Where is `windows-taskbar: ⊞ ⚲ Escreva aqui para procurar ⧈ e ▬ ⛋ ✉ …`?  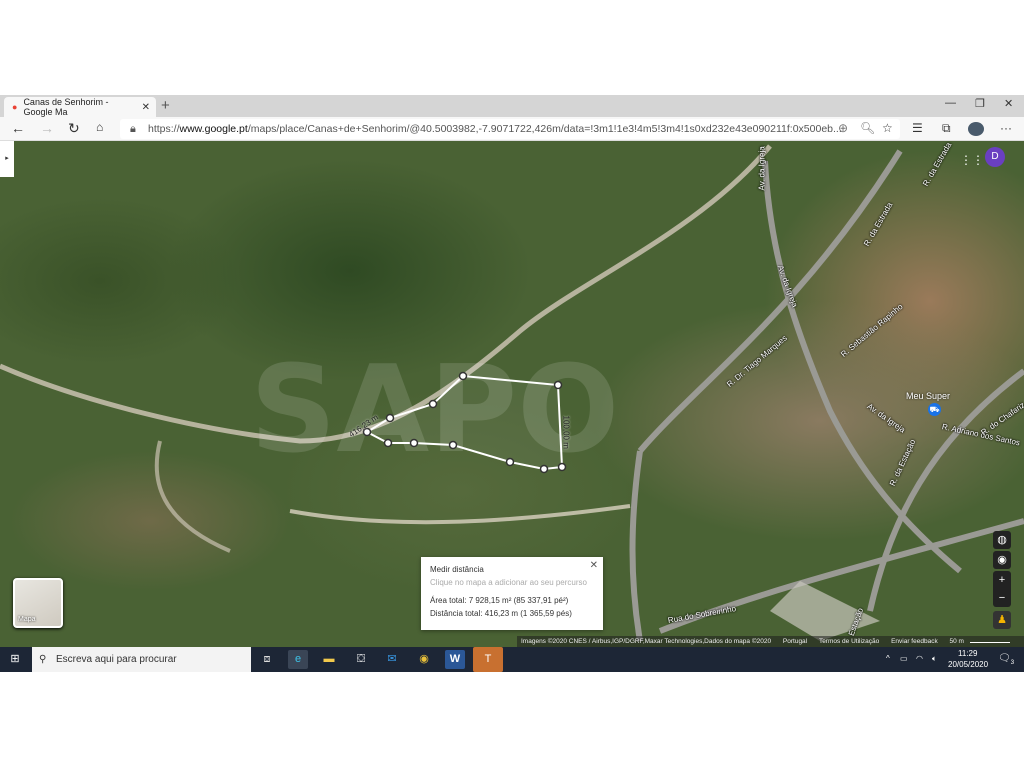 windows-taskbar: ⊞ ⚲ Escreva aqui para procurar ⧈ e ▬ ⛋ ✉ … is located at coordinates (512, 659).